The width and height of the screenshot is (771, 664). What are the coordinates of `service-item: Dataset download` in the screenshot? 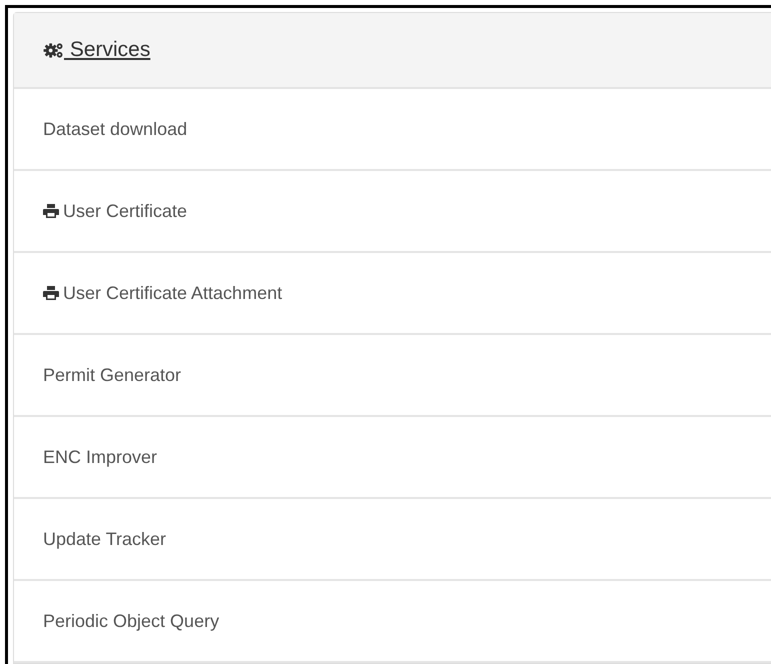 It's located at (392, 130).